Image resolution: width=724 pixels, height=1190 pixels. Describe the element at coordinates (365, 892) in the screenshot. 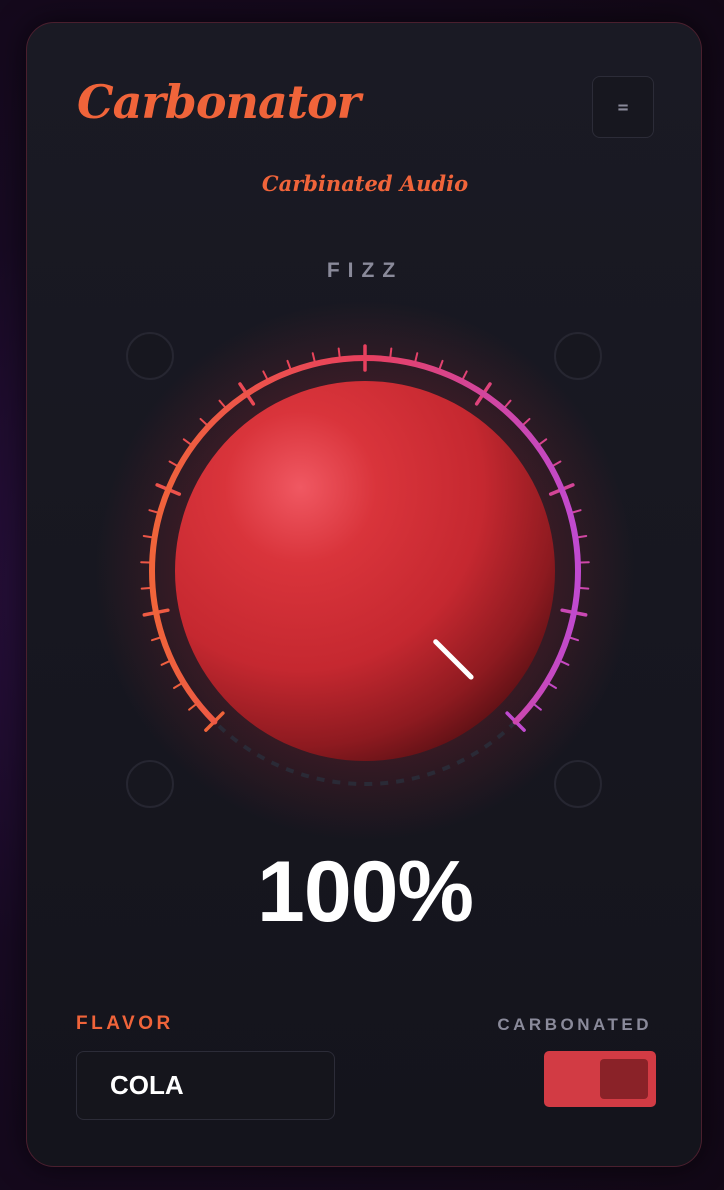

I see `fizz-value: 100%` at that location.